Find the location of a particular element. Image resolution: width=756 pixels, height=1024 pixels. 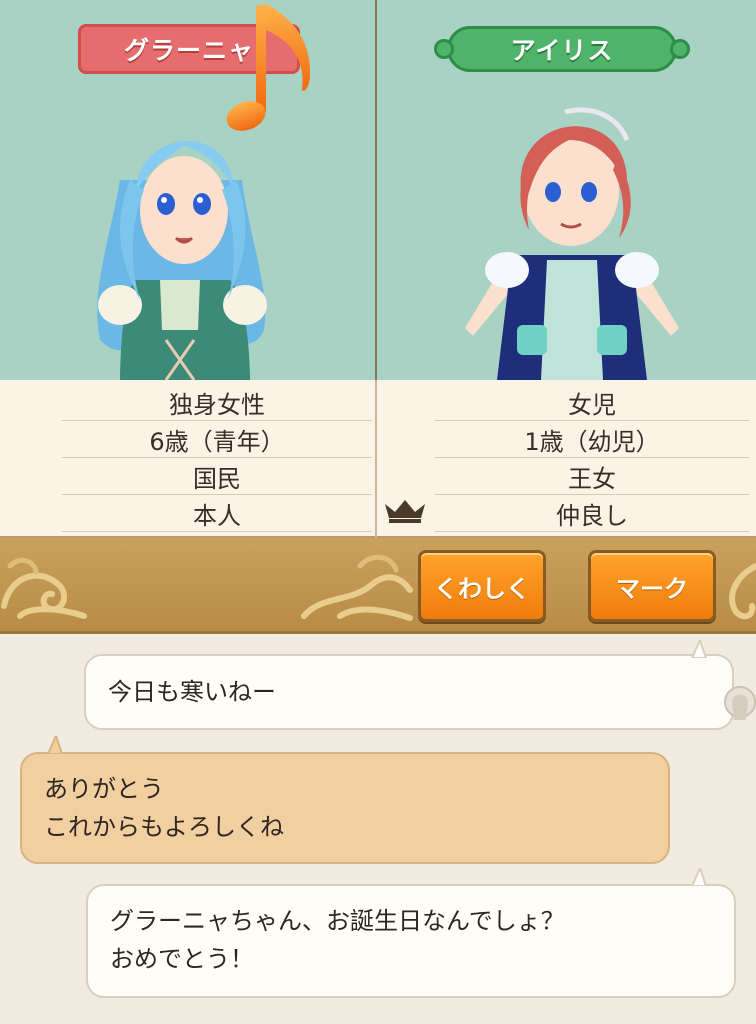

right-character-name-tag: アイリス is located at coordinates (562, 49).